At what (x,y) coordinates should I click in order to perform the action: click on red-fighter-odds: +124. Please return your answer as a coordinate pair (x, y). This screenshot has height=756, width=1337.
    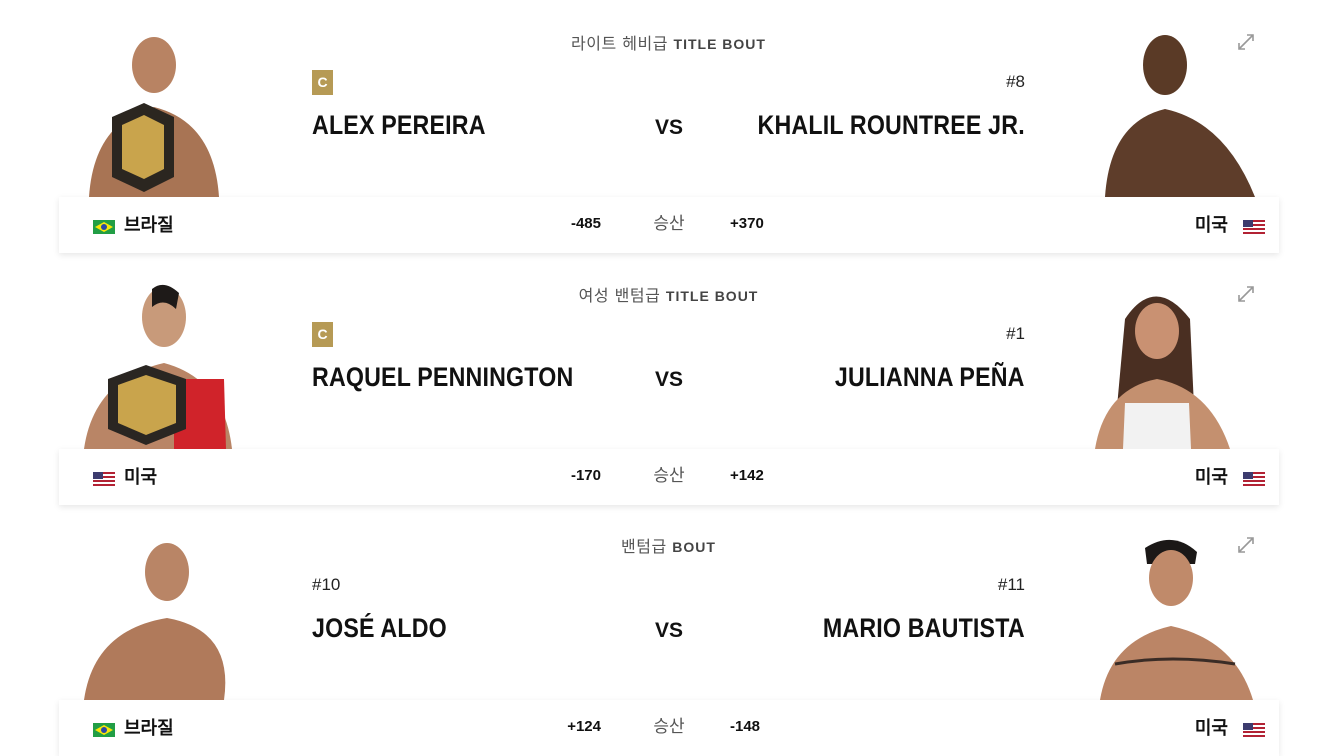
    Looking at the image, I should click on (584, 726).